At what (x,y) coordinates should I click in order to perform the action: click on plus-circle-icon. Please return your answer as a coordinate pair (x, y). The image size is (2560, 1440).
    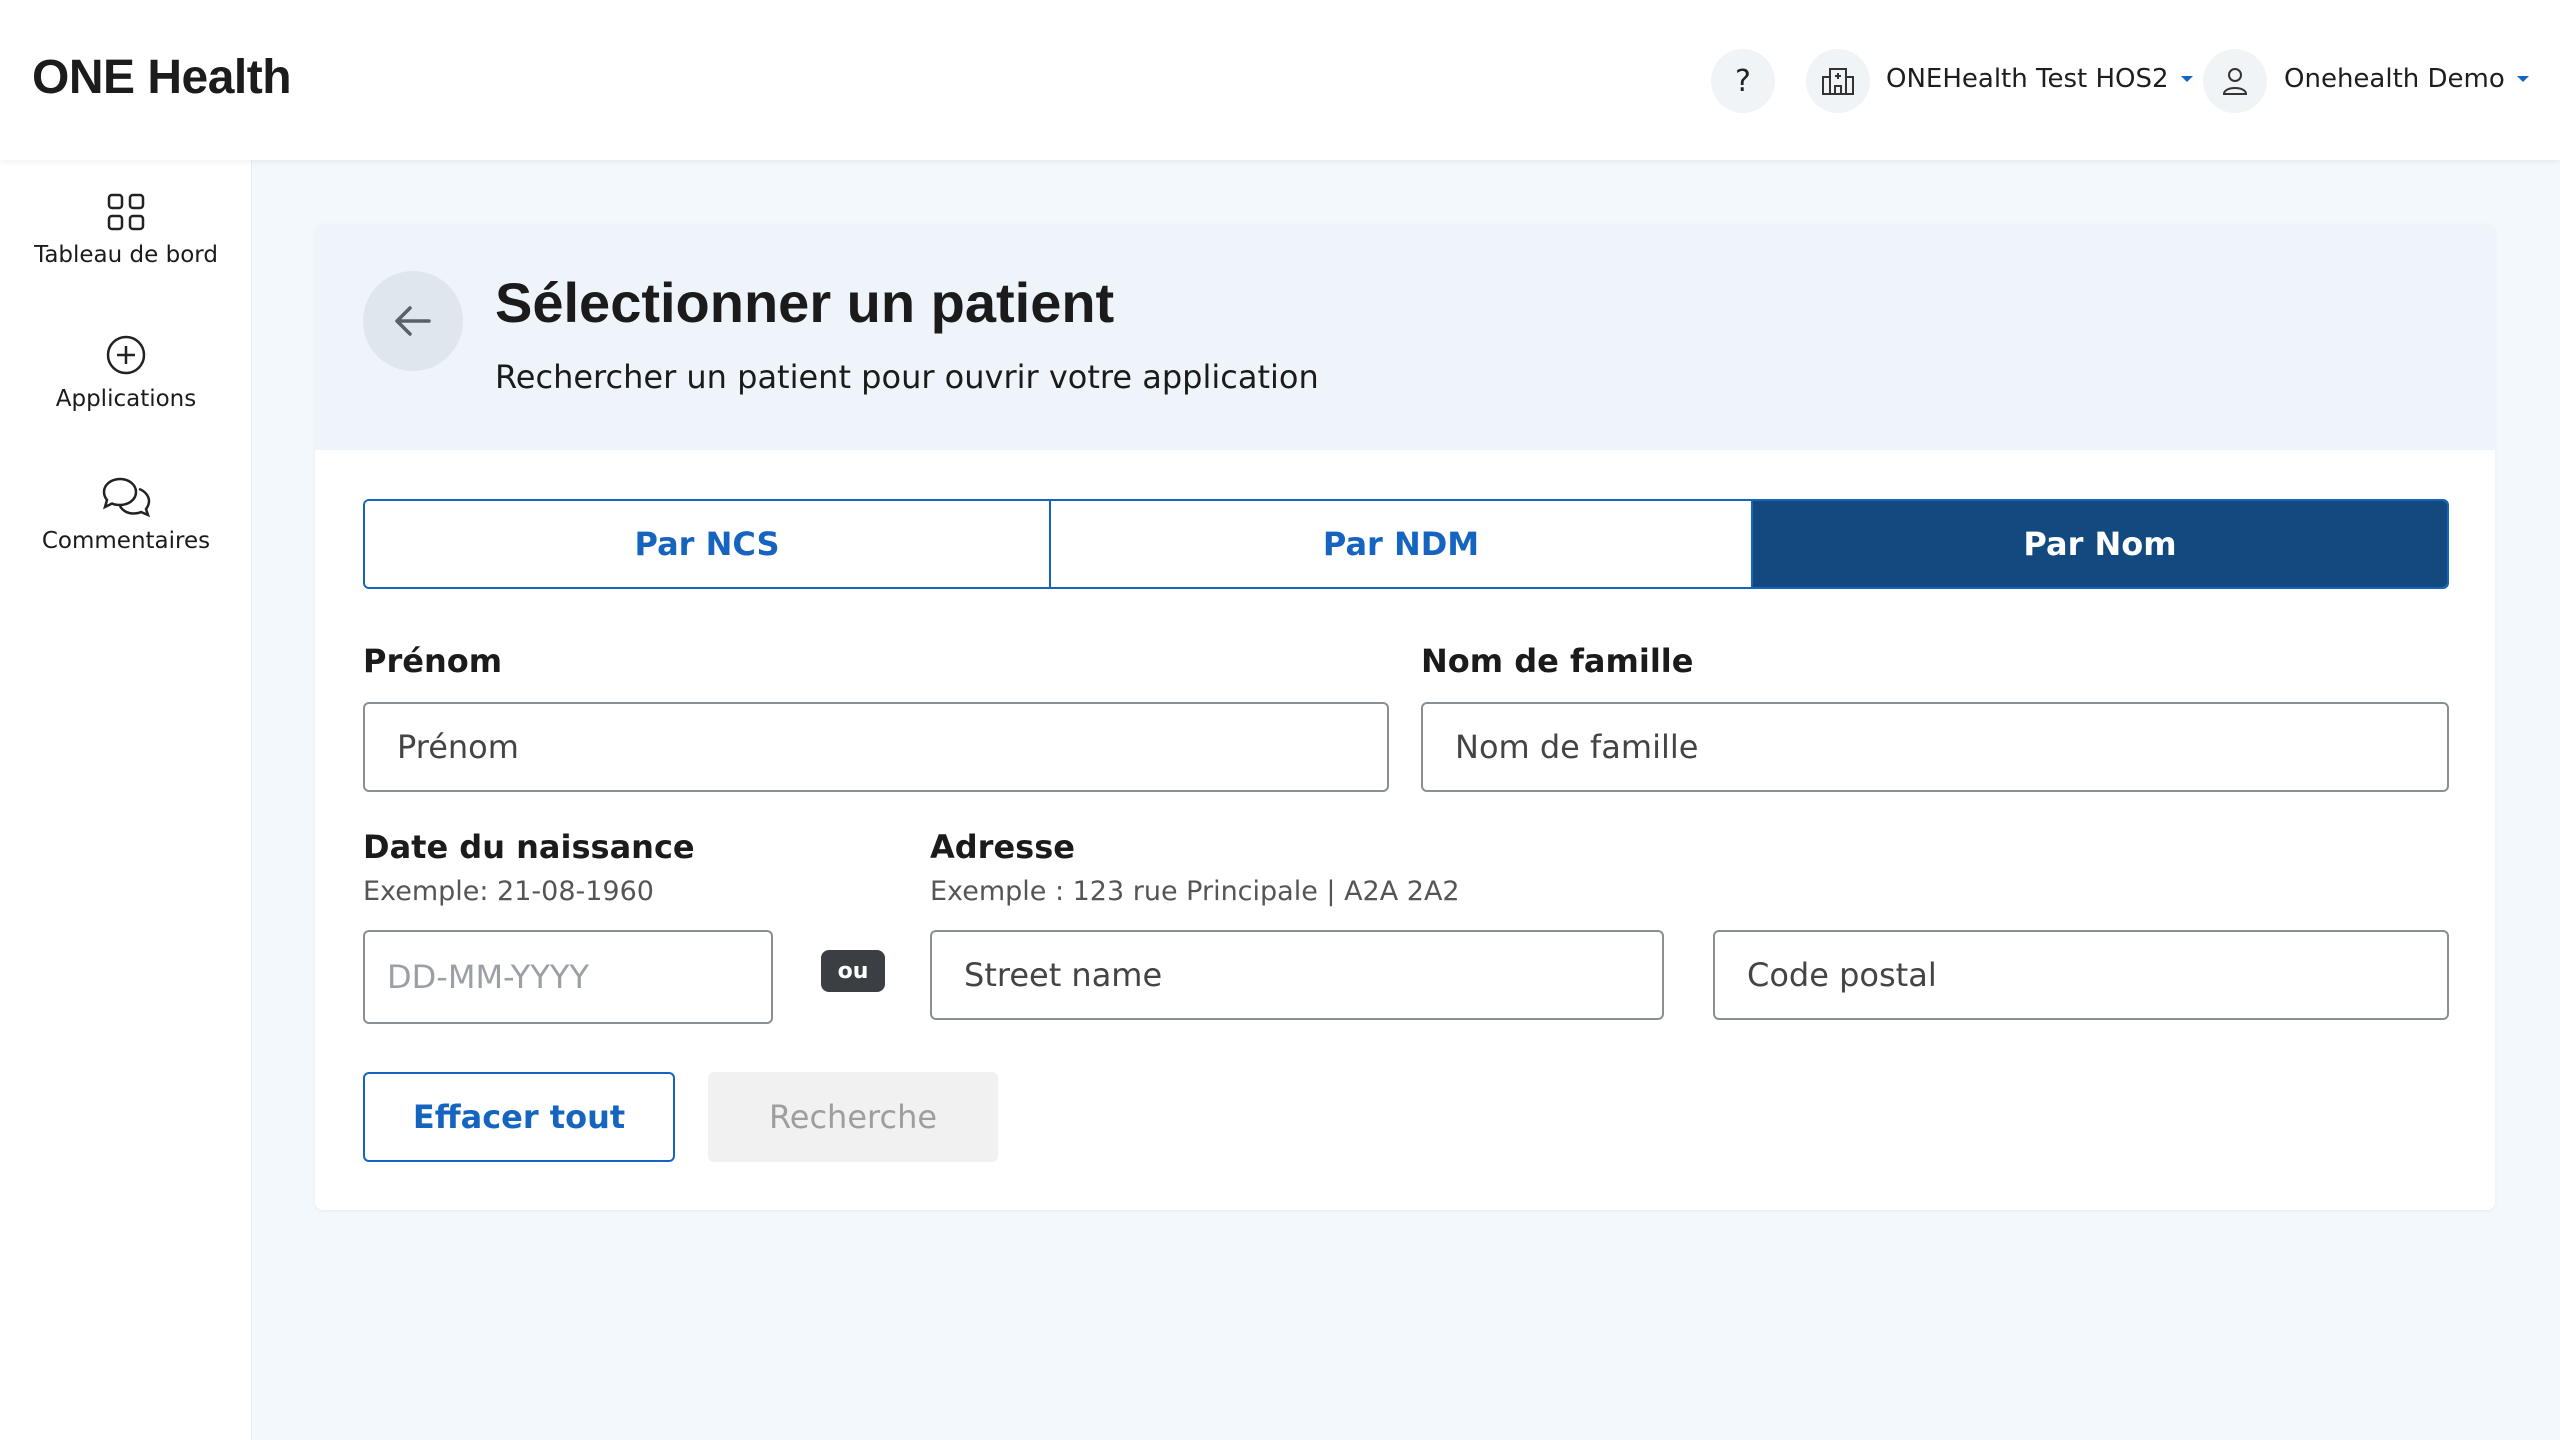
    Looking at the image, I should click on (126, 355).